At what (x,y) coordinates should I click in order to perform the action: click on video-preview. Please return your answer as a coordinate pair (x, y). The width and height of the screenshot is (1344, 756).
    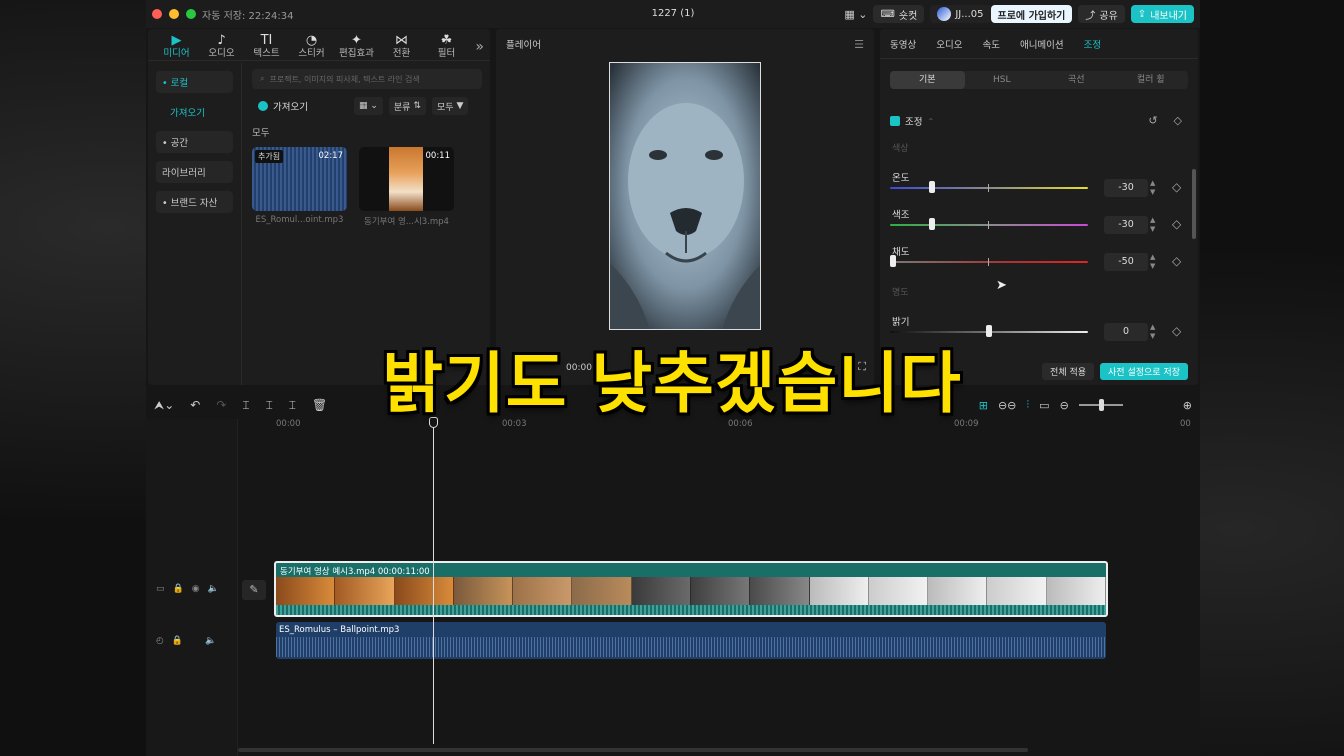
    Looking at the image, I should click on (685, 196).